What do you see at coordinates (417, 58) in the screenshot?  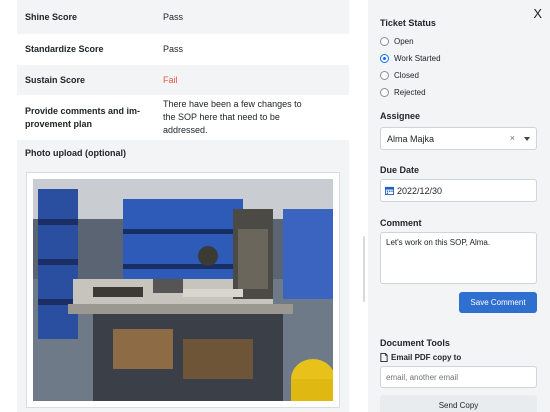 I see `radio-label: Work Started` at bounding box center [417, 58].